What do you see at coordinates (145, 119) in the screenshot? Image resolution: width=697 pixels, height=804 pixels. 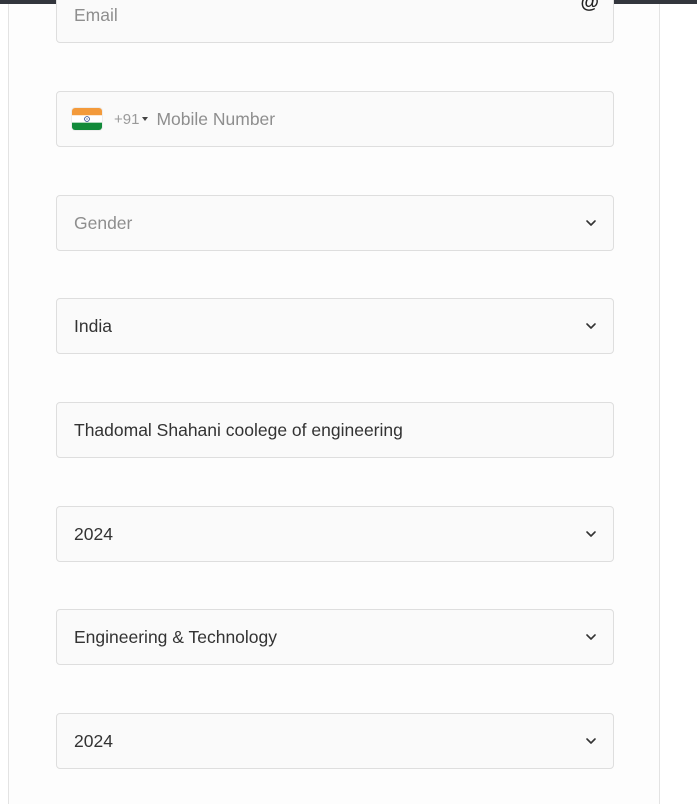 I see `caret-down-icon` at bounding box center [145, 119].